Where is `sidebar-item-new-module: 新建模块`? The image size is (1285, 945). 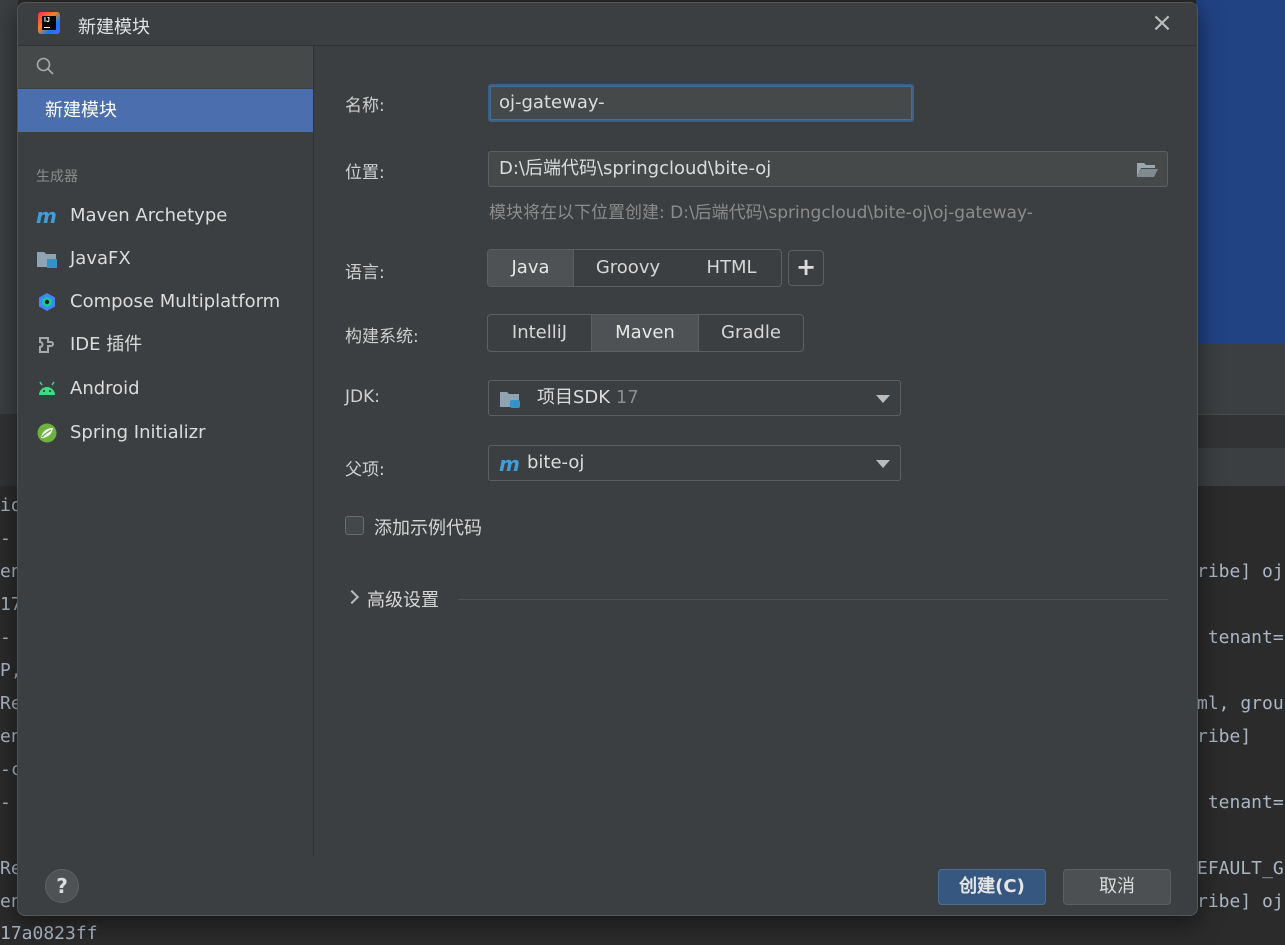 sidebar-item-new-module: 新建模块 is located at coordinates (165, 110).